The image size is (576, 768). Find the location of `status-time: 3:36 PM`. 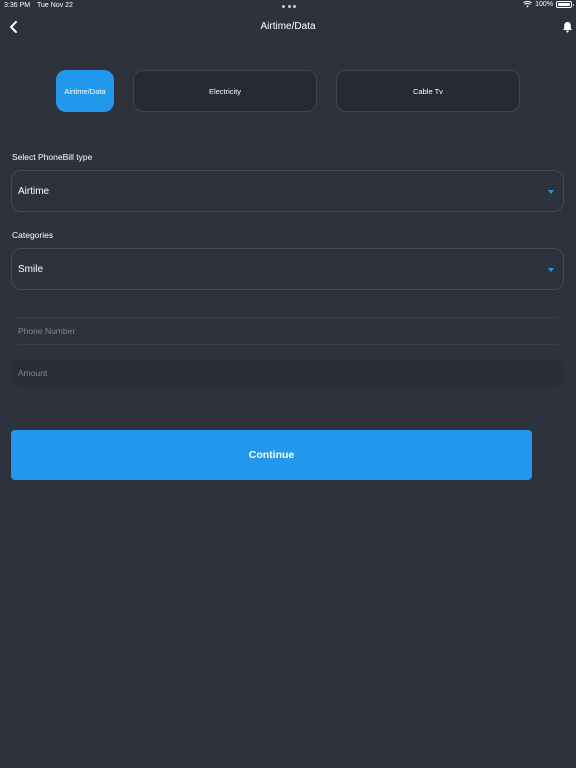

status-time: 3:36 PM is located at coordinates (17, 5).